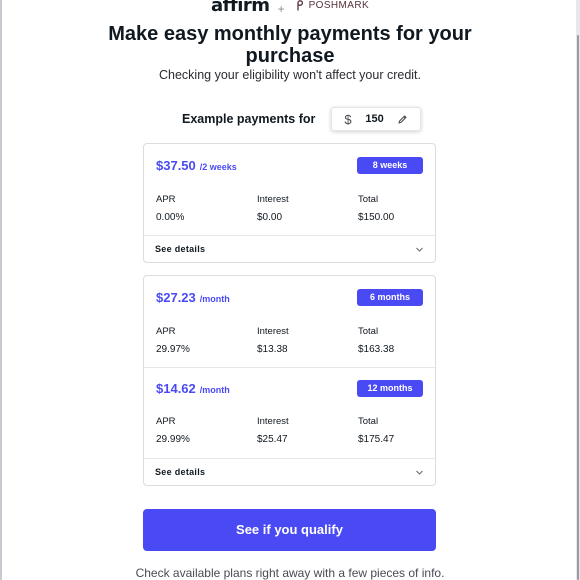 The height and width of the screenshot is (580, 580). Describe the element at coordinates (1, 290) in the screenshot. I see `window-left-border` at that location.